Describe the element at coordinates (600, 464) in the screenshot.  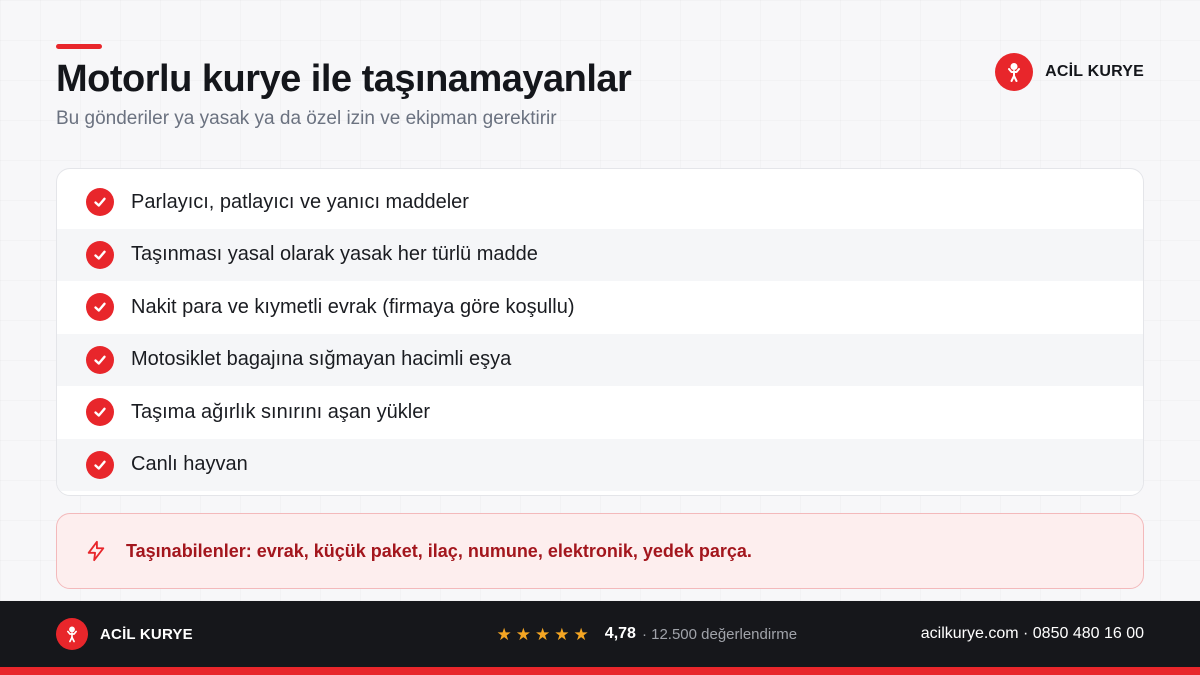
I see `list-item: Canlı hayvan` at that location.